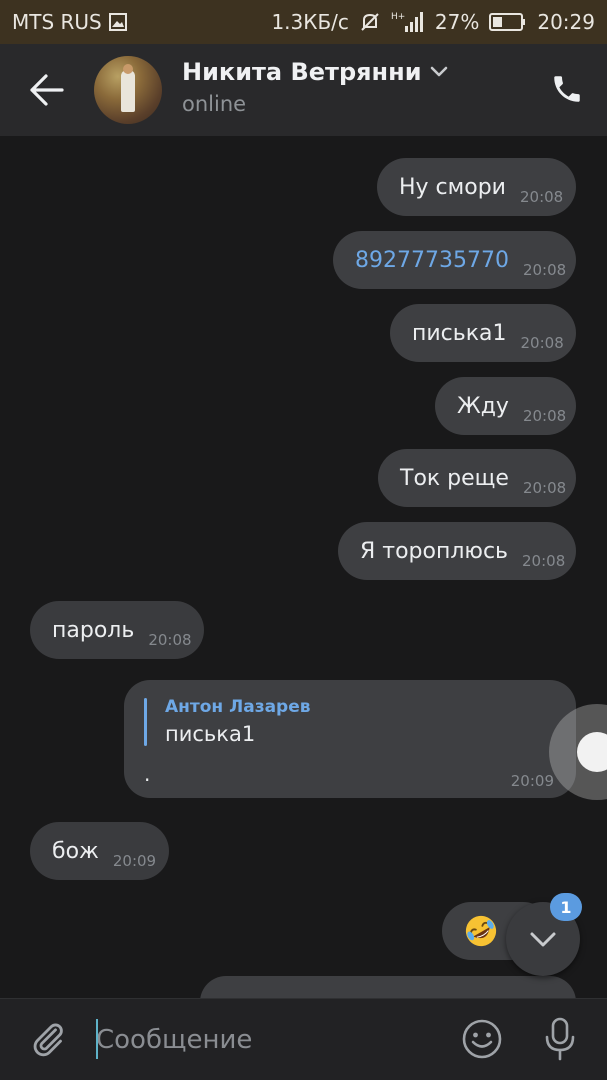 The height and width of the screenshot is (1080, 607). I want to click on network-speed: 1.3КБ/с, so click(310, 22).